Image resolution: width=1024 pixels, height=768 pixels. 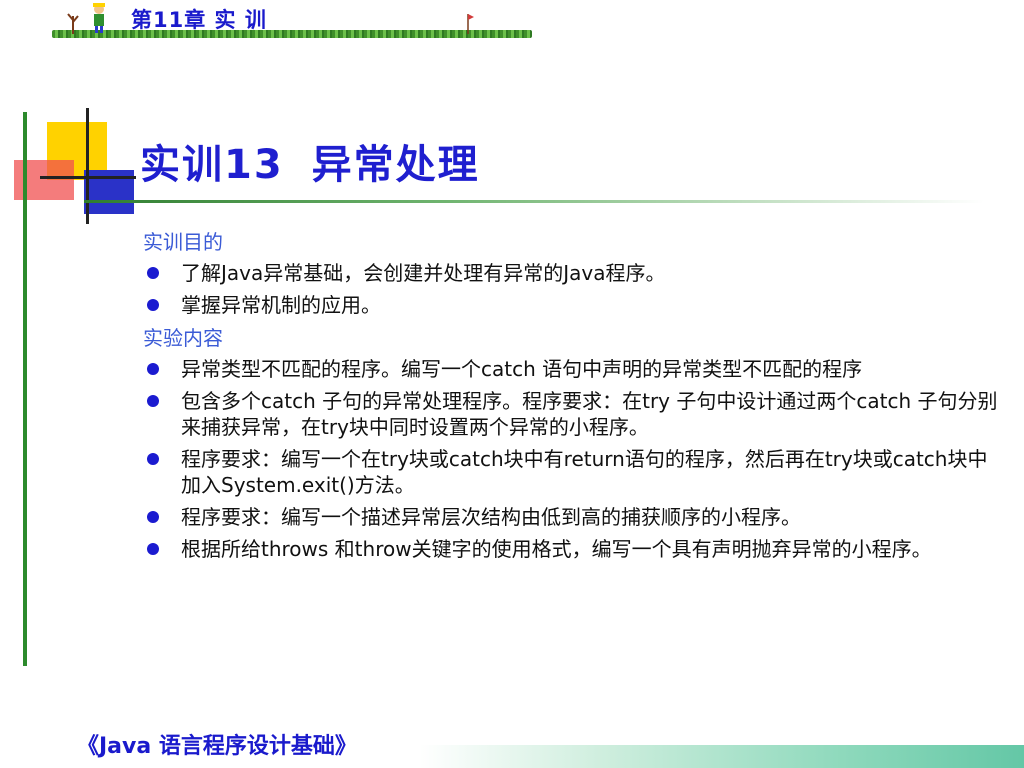 What do you see at coordinates (573, 305) in the screenshot?
I see `list-item: 掌握异常机制的应用。` at bounding box center [573, 305].